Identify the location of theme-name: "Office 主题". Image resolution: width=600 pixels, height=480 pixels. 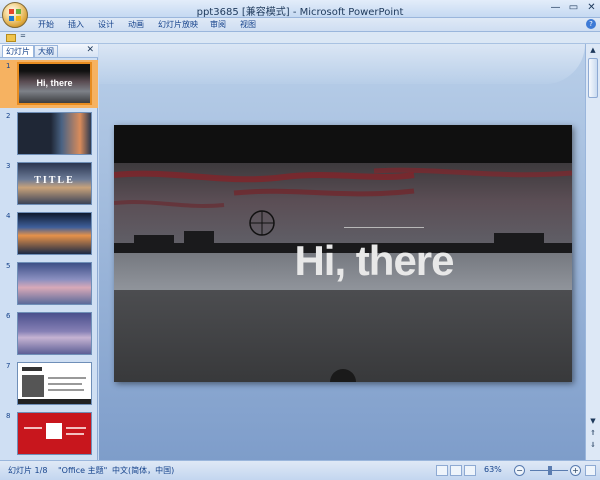
(83, 470).